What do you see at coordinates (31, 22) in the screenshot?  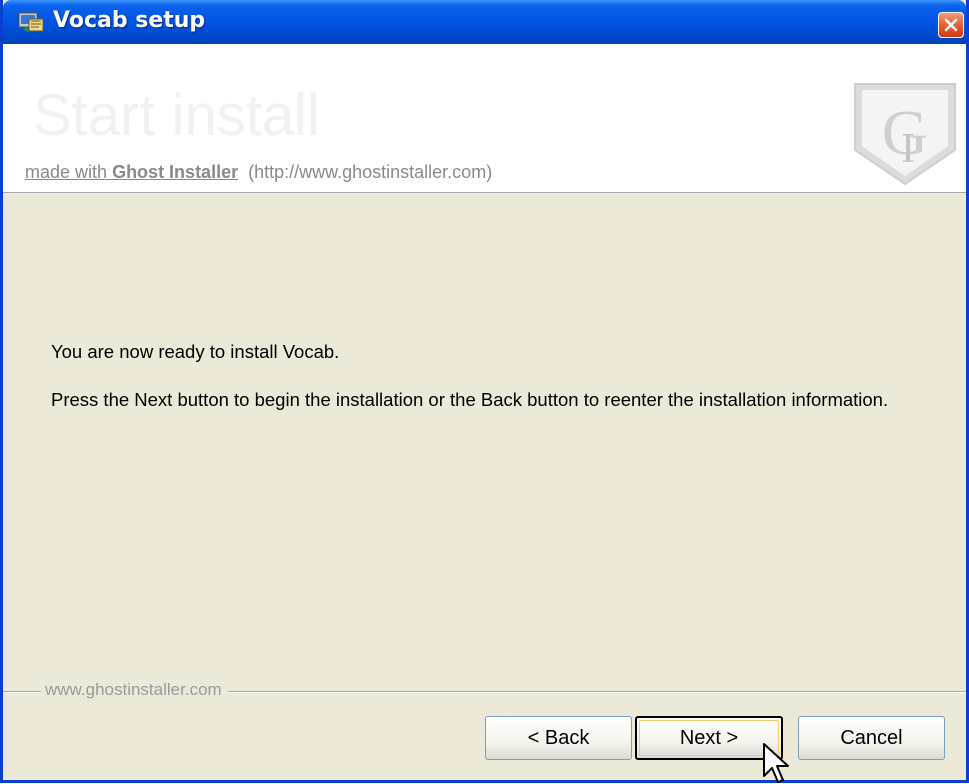 I see `setup-icon` at bounding box center [31, 22].